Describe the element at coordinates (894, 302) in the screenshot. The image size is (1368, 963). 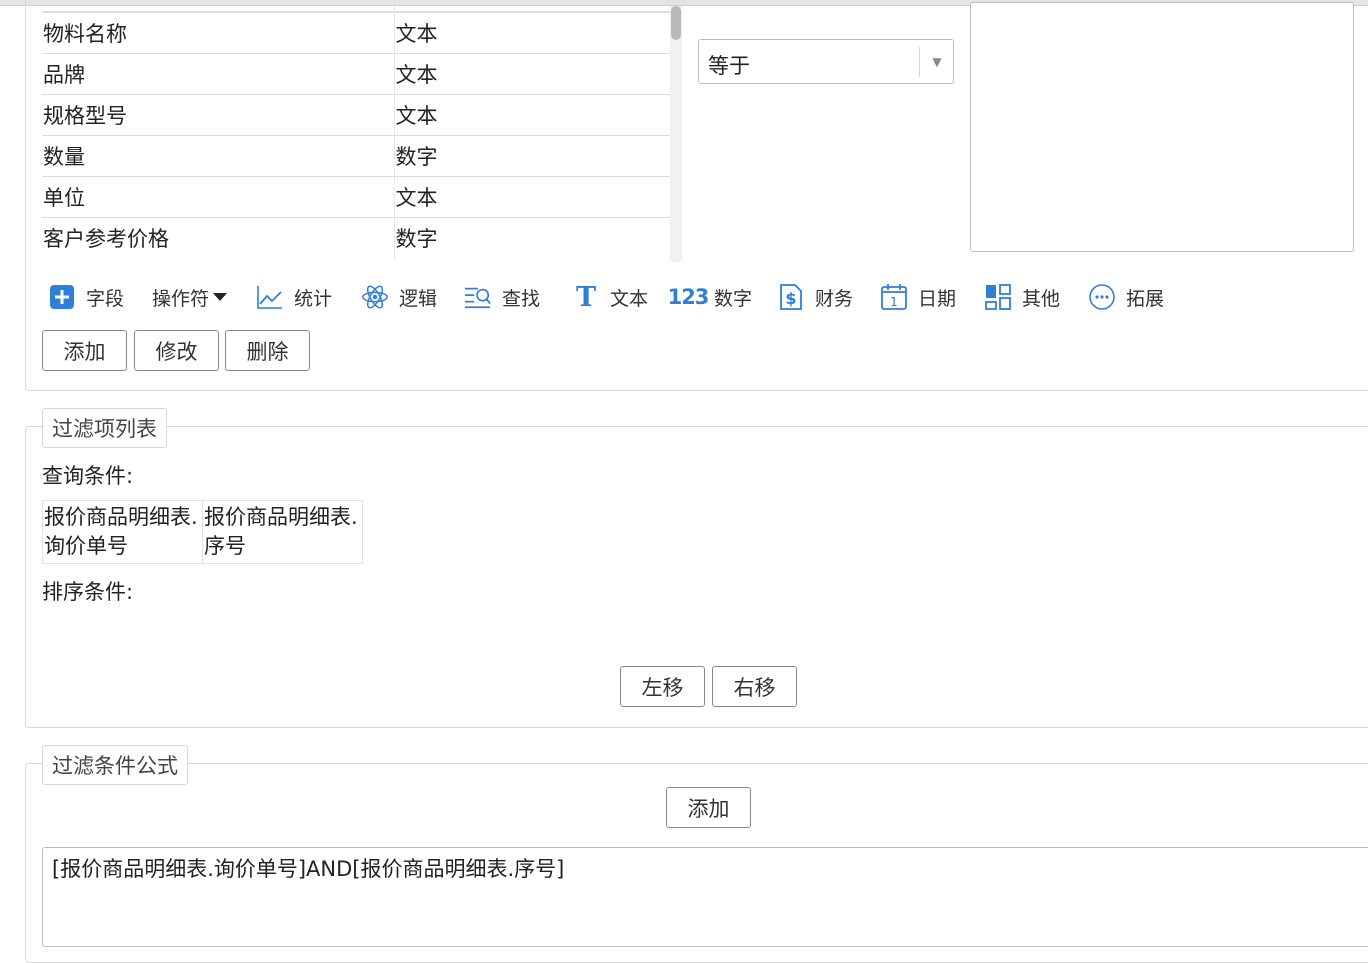
I see `svg-text: 1` at that location.